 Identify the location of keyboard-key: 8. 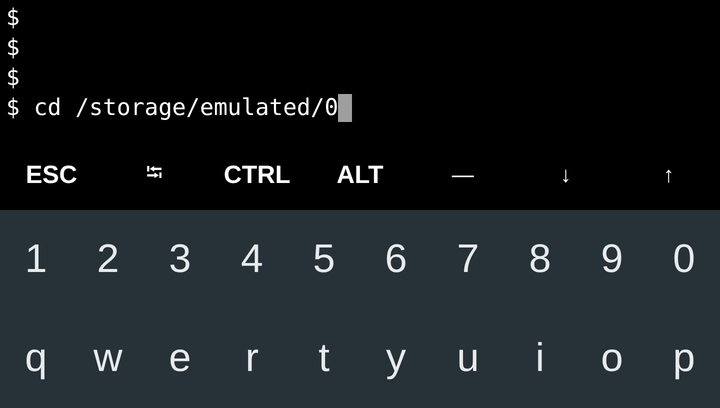
(540, 259).